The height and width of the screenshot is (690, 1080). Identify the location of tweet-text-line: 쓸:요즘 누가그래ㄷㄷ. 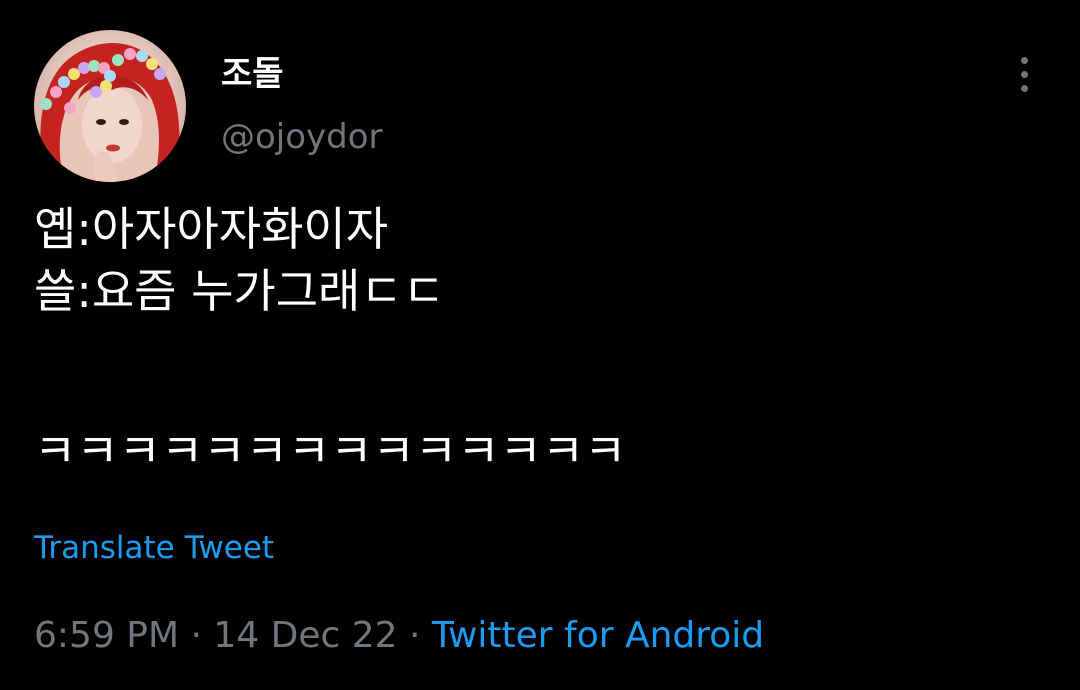
(240, 291).